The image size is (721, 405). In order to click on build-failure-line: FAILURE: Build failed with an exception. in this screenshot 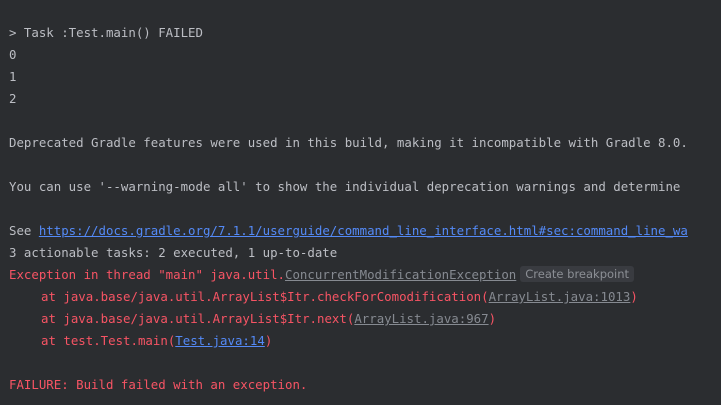, I will do `click(158, 384)`.